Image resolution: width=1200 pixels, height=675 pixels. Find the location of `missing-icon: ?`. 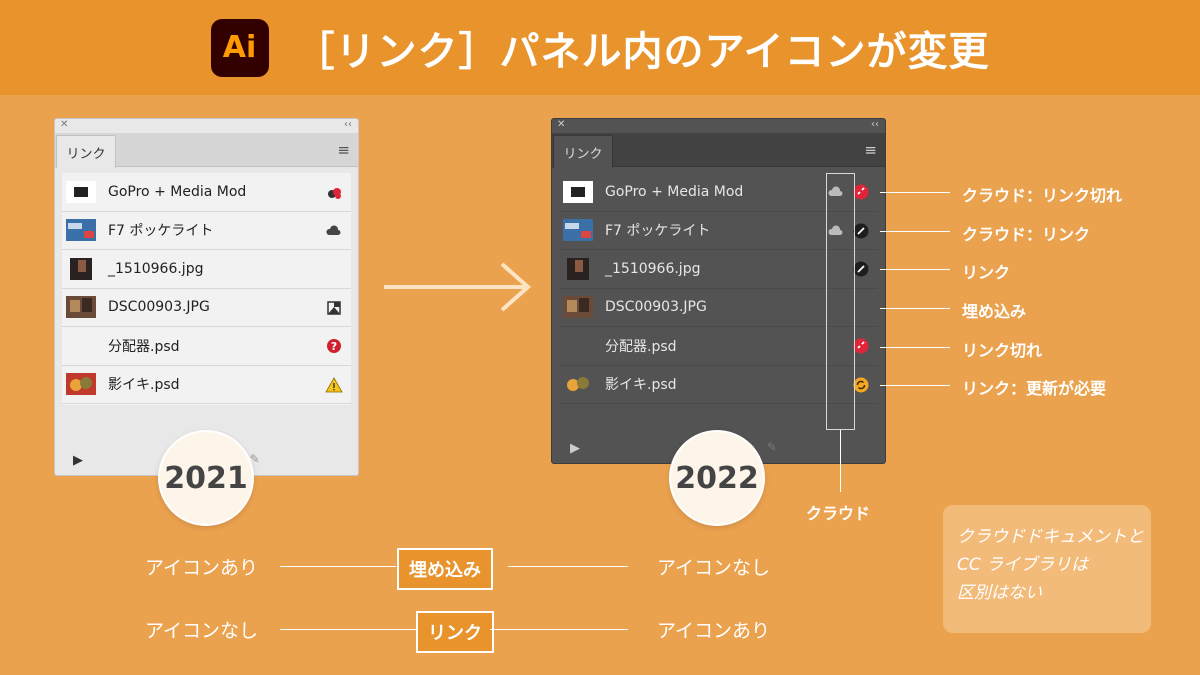

missing-icon: ? is located at coordinates (334, 346).